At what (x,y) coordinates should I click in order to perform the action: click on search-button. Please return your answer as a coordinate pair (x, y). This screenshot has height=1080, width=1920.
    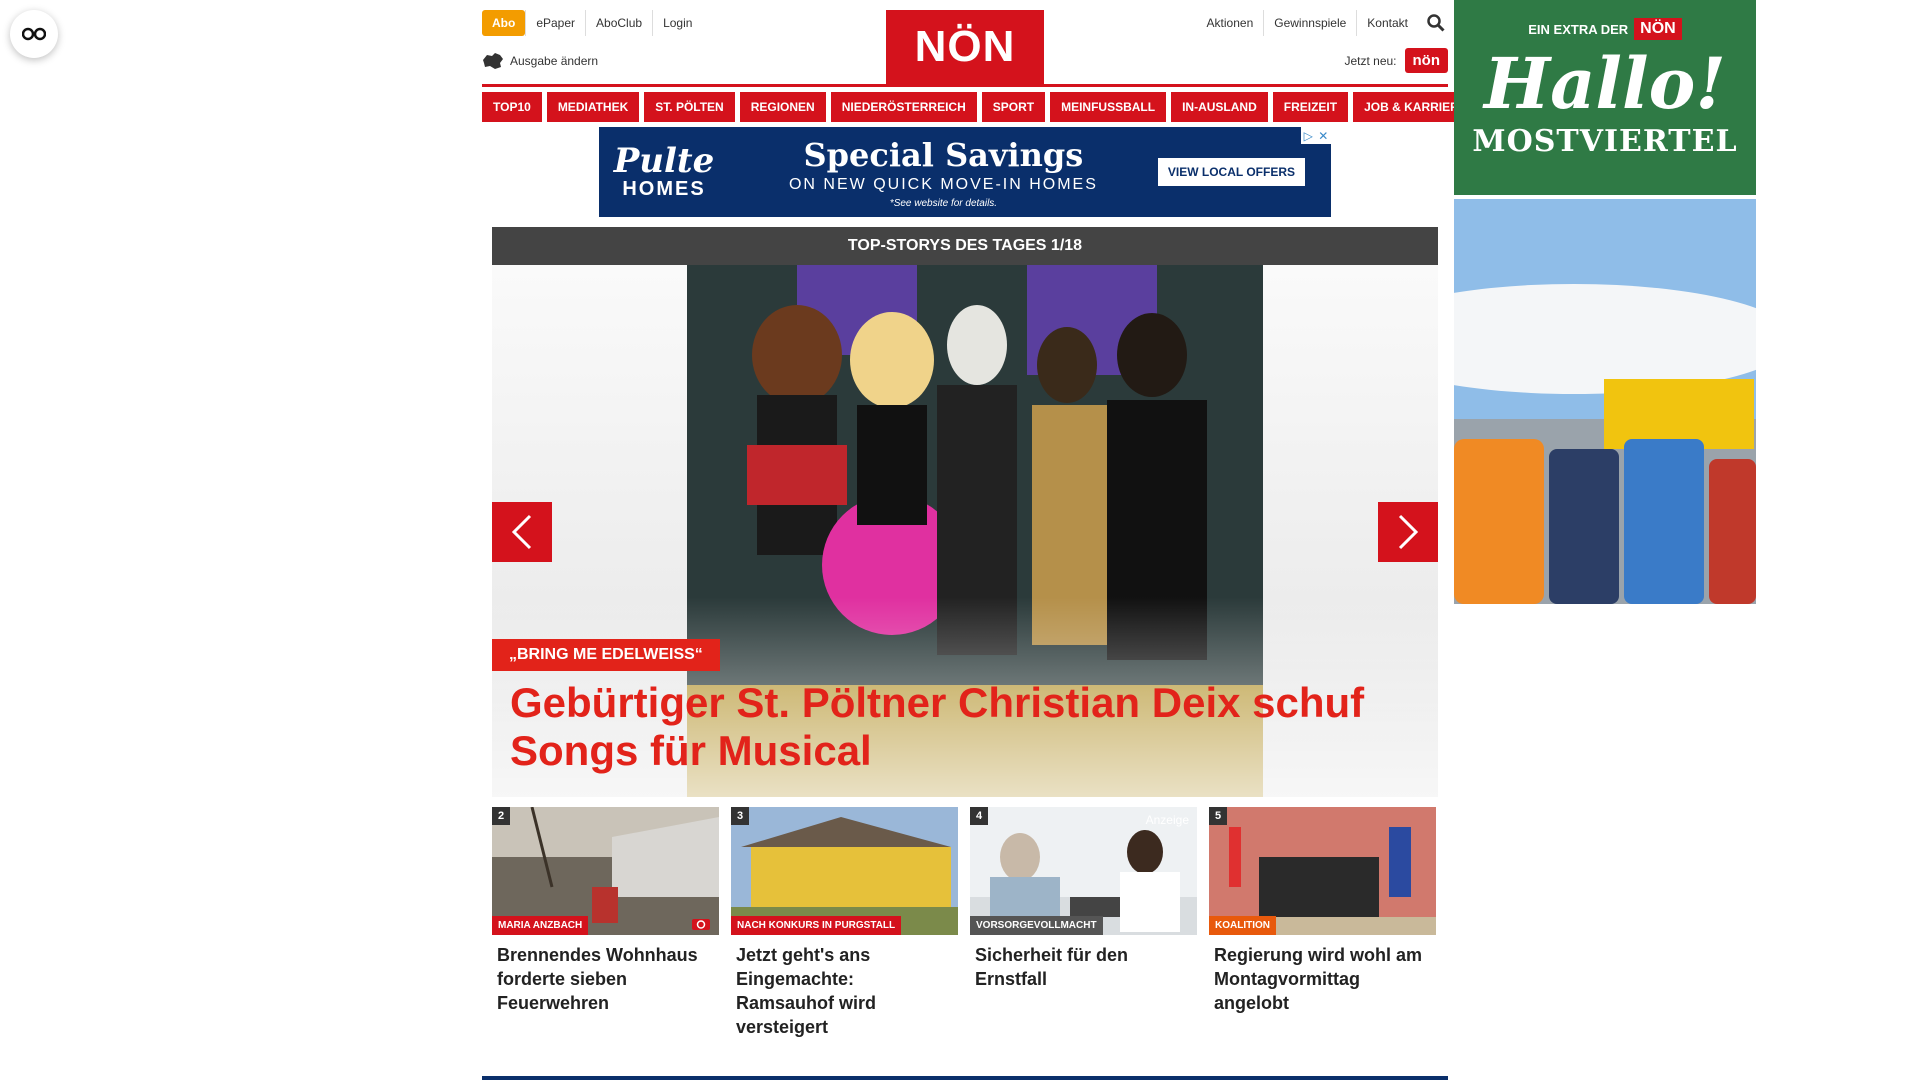
    Looking at the image, I should click on (1436, 23).